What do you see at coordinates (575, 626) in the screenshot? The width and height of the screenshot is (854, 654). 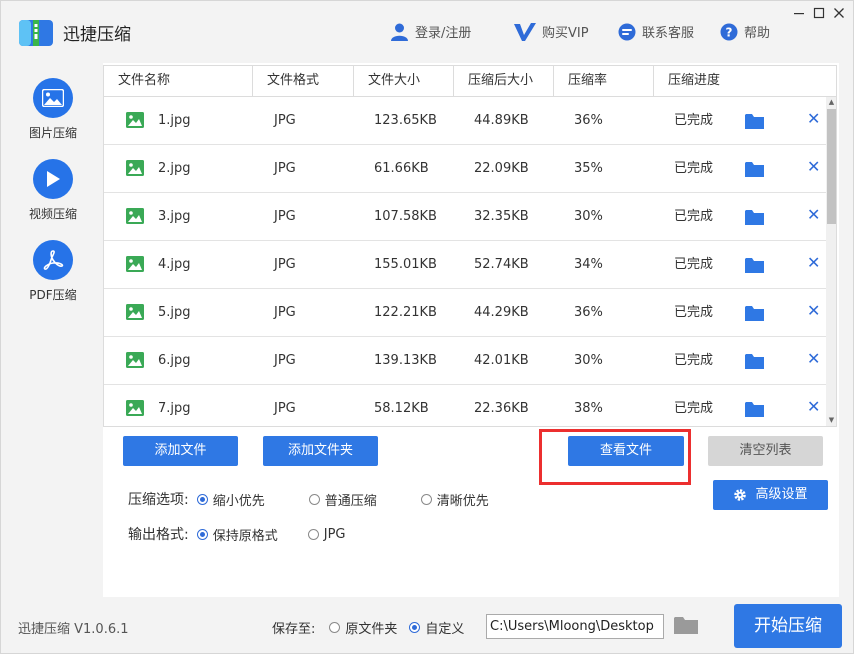 I see `output-path-input` at bounding box center [575, 626].